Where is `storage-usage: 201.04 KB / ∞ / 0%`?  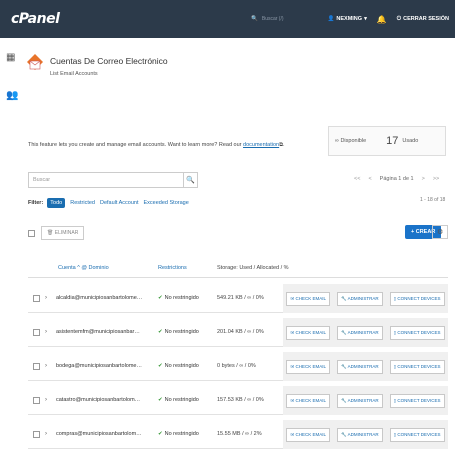 storage-usage: 201.04 KB / ∞ / 0% is located at coordinates (240, 332).